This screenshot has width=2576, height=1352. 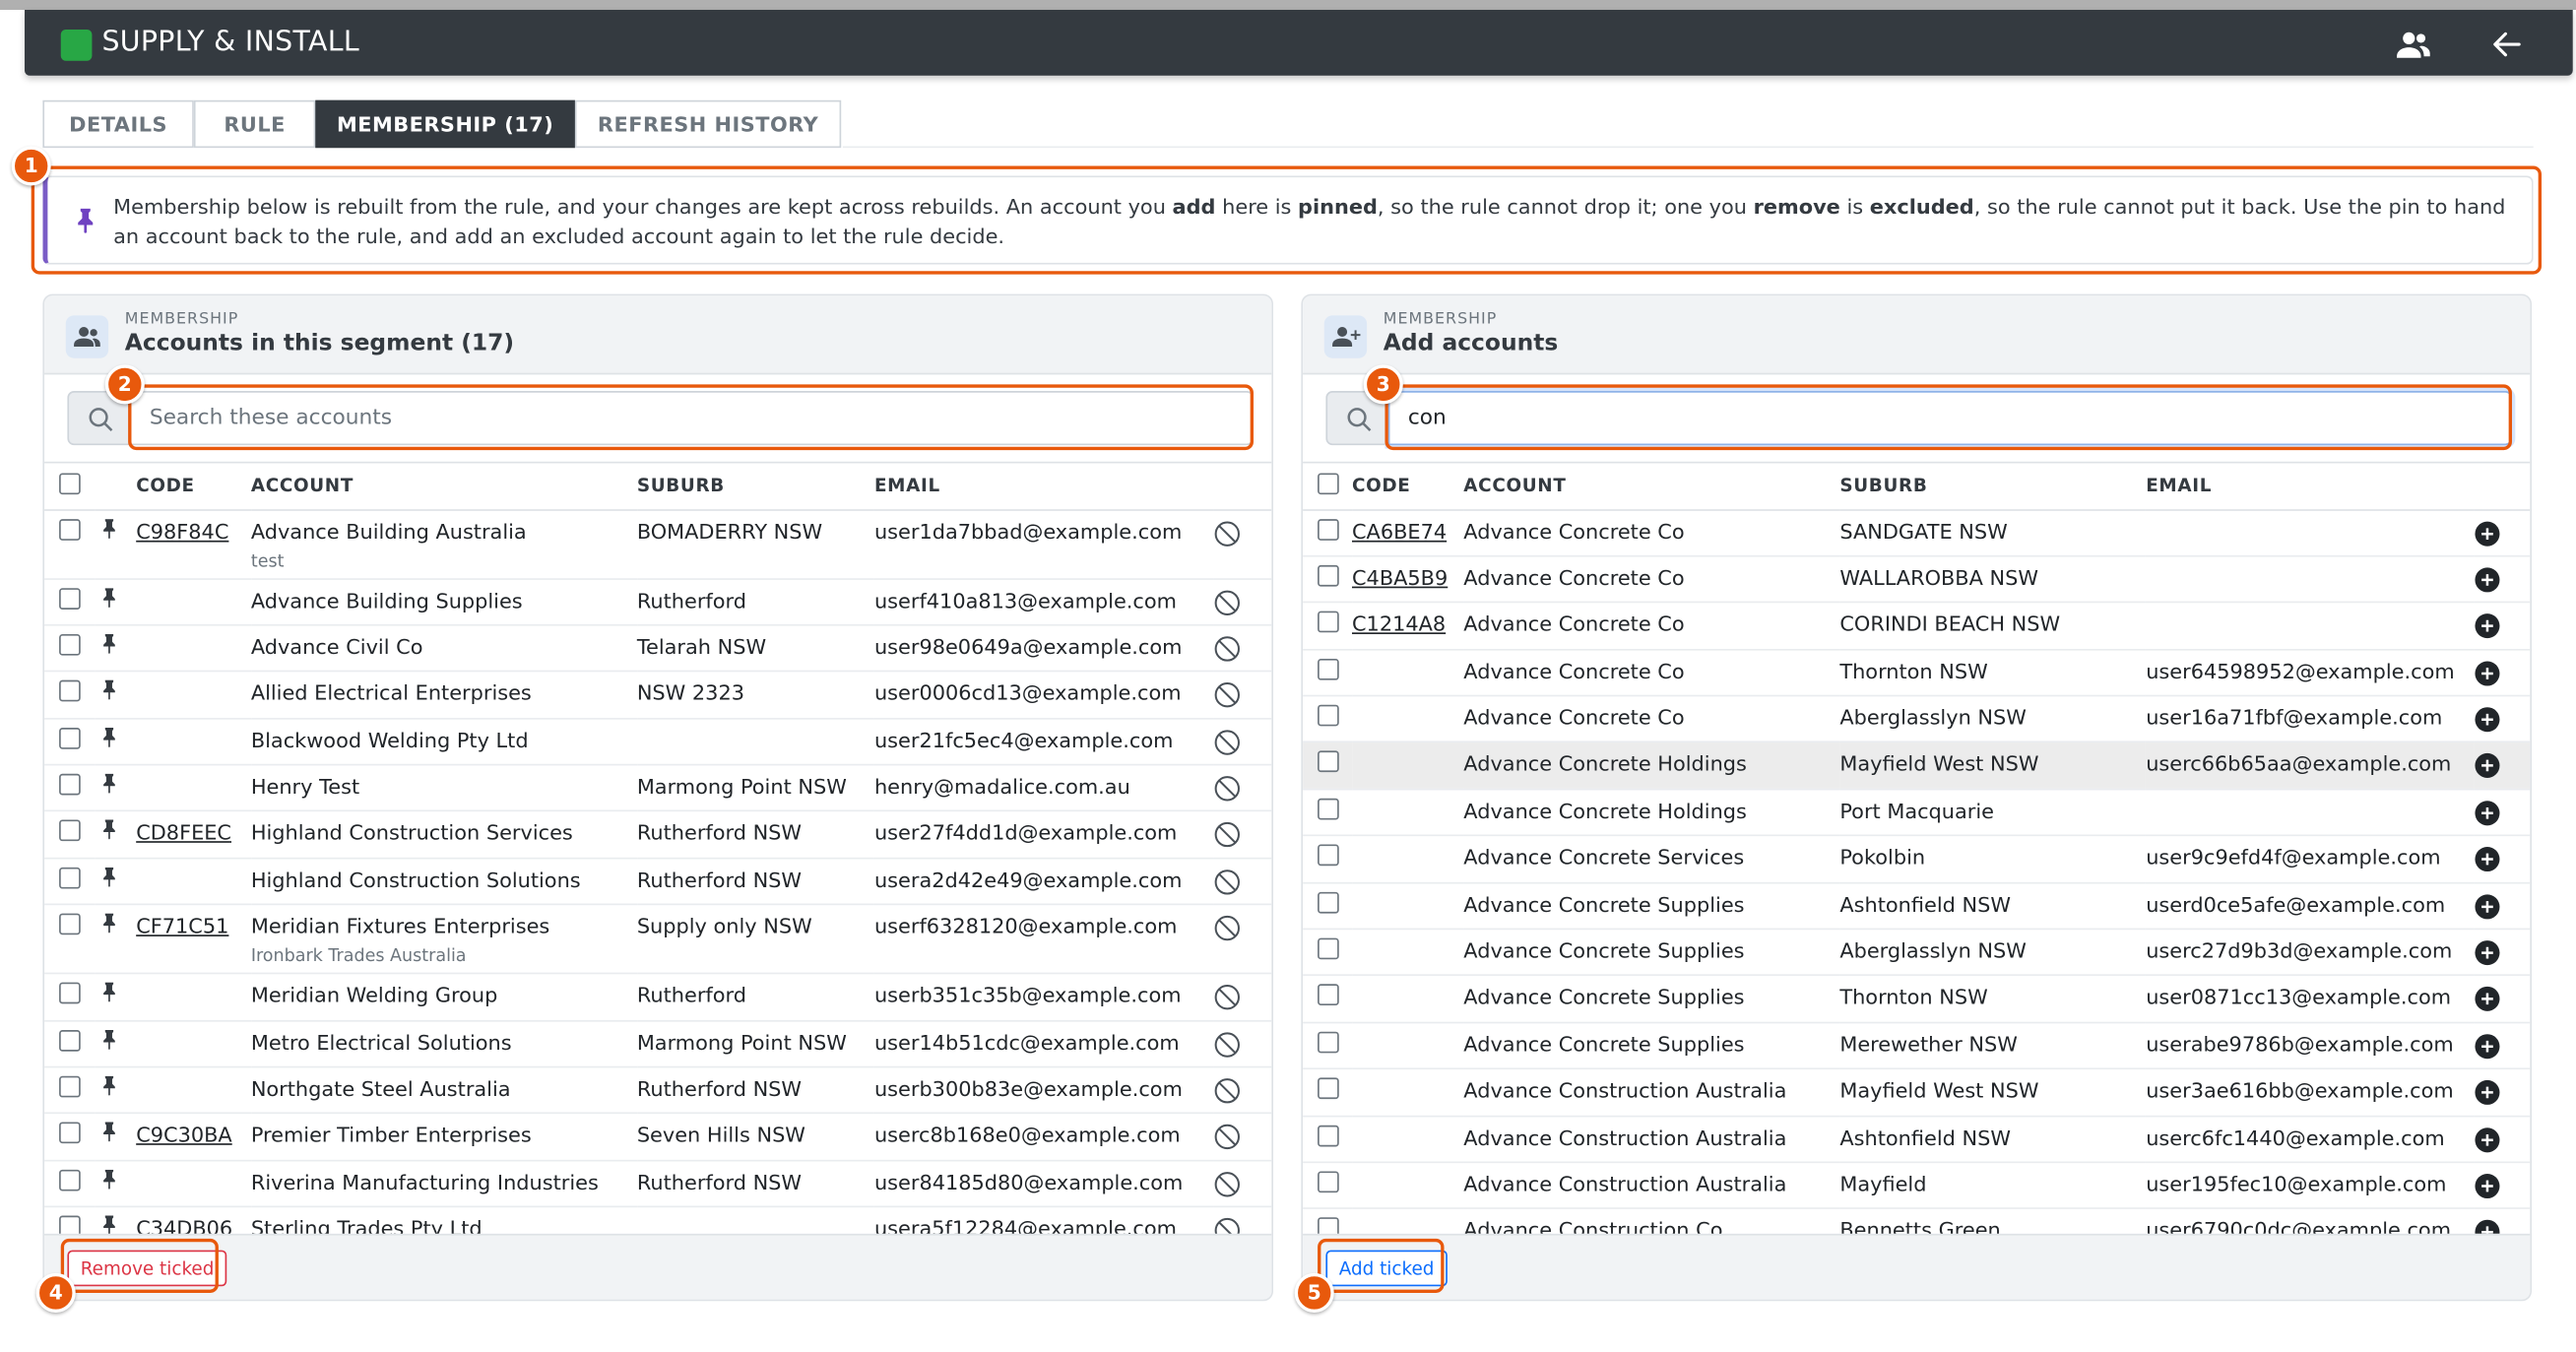 What do you see at coordinates (2507, 45) in the screenshot?
I see `arrow-left-icon` at bounding box center [2507, 45].